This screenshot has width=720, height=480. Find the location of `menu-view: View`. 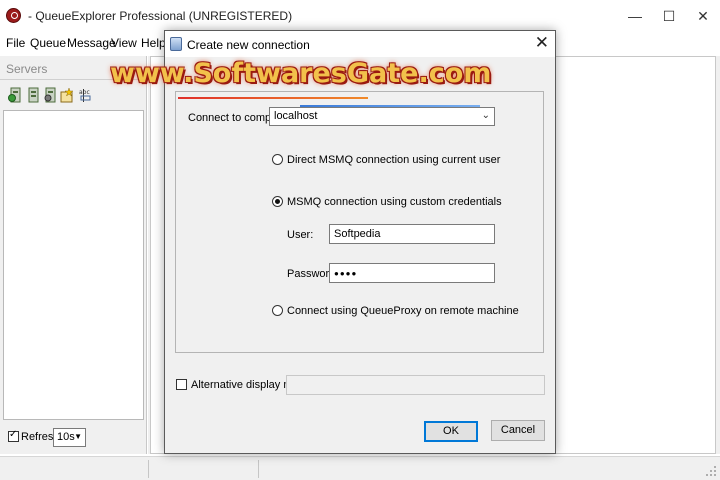

menu-view: View is located at coordinates (124, 43).